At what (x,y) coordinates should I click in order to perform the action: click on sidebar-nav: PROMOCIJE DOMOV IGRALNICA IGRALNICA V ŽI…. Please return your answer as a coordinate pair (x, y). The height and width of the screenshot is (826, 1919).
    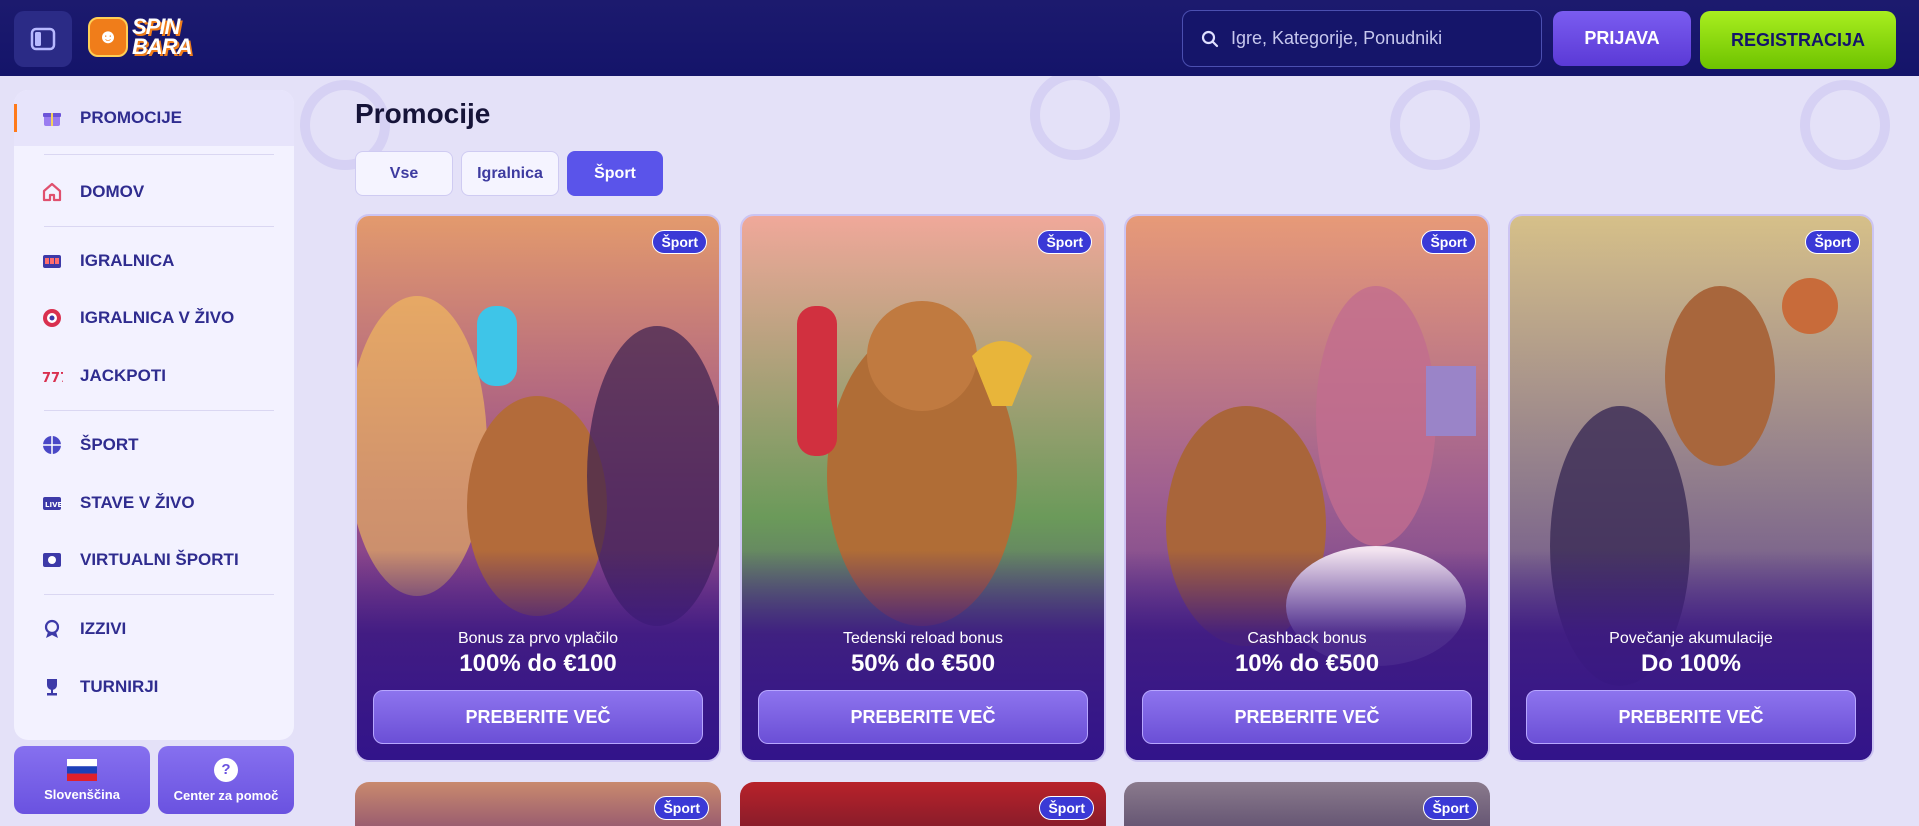
    Looking at the image, I should click on (154, 415).